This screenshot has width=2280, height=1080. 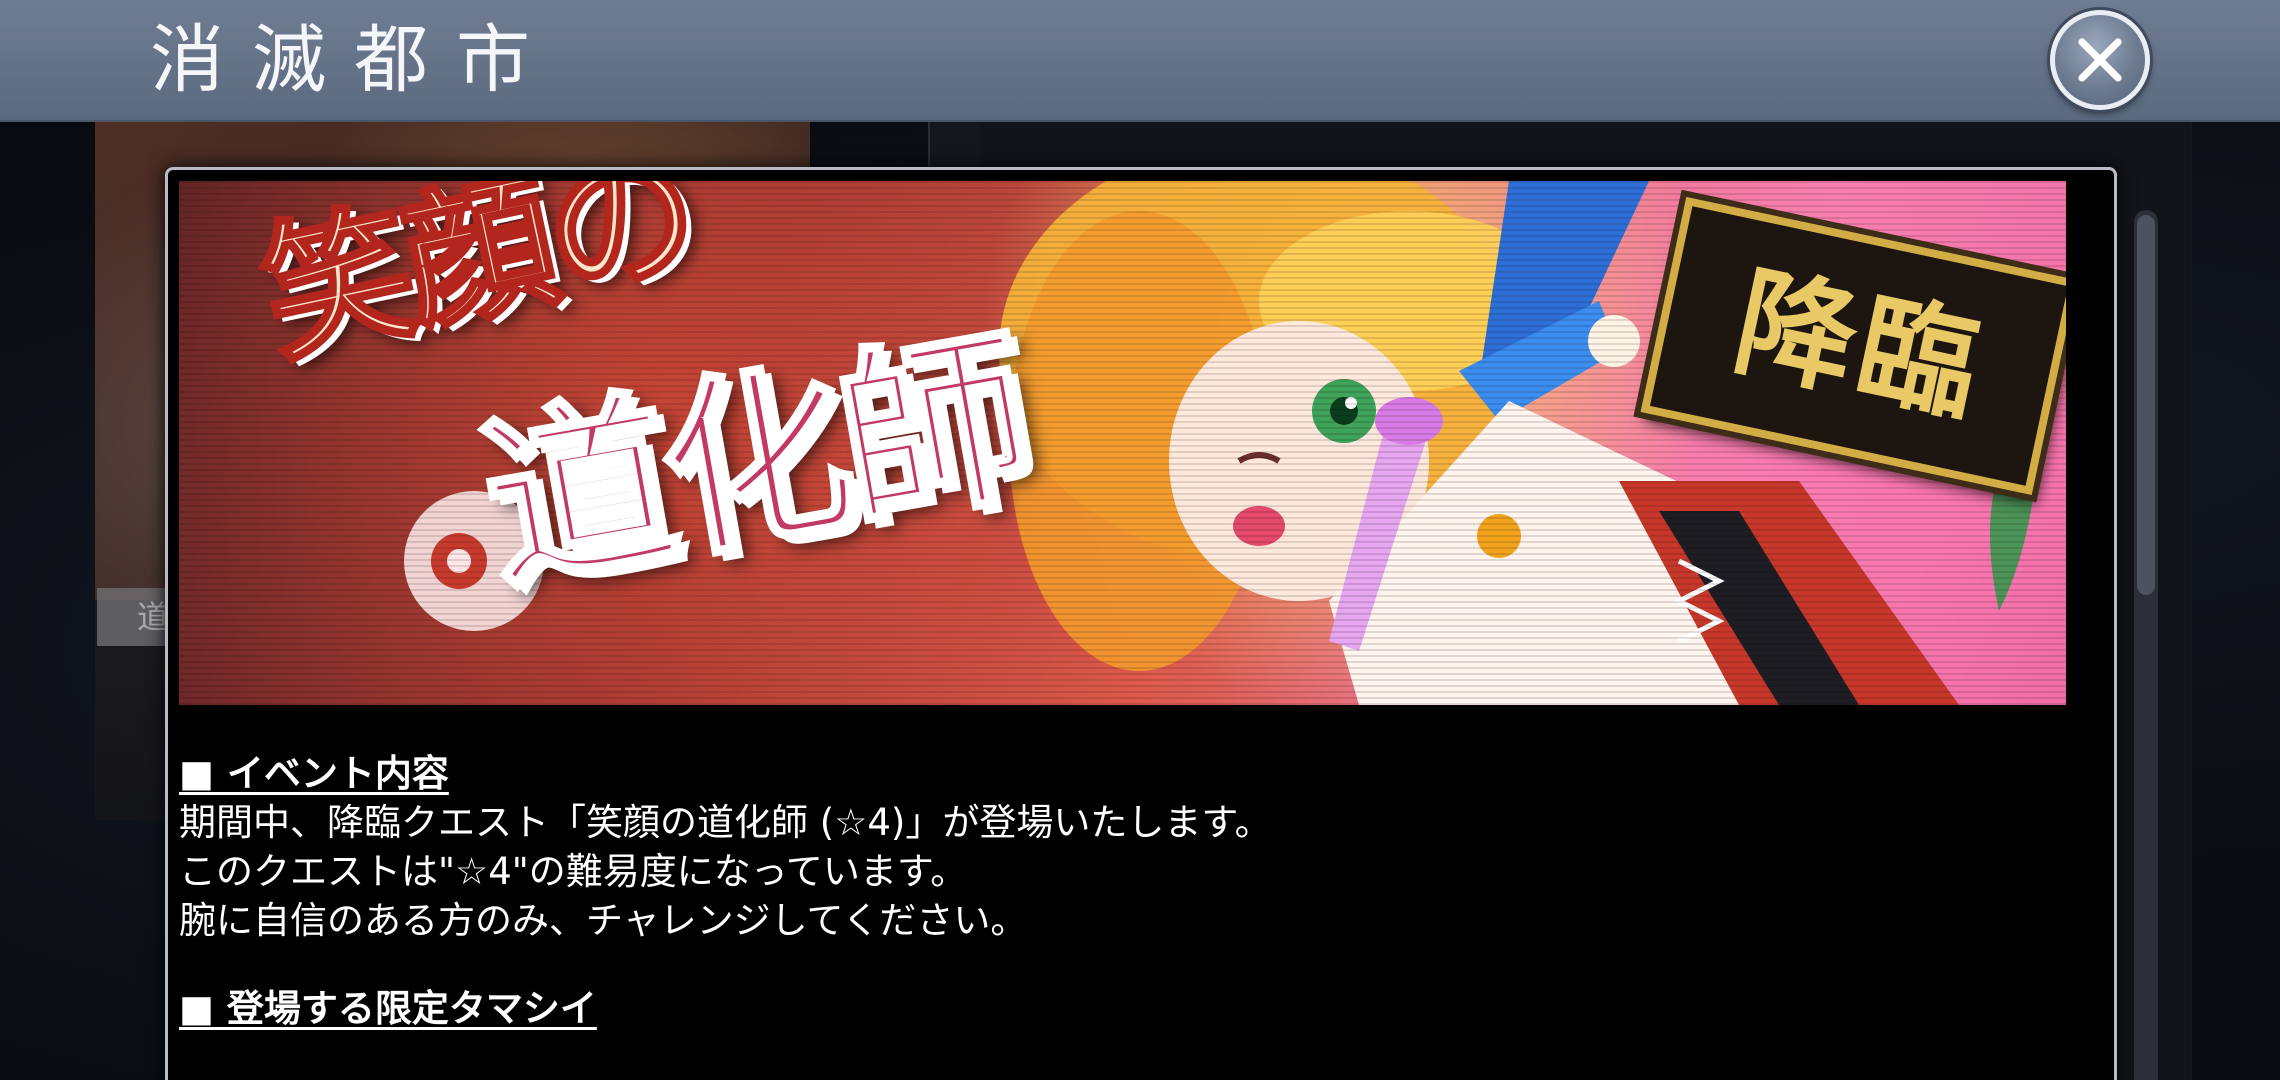 What do you see at coordinates (573, 871) in the screenshot?
I see `description-line: このクエストは"☆4"の難易度になっています。` at bounding box center [573, 871].